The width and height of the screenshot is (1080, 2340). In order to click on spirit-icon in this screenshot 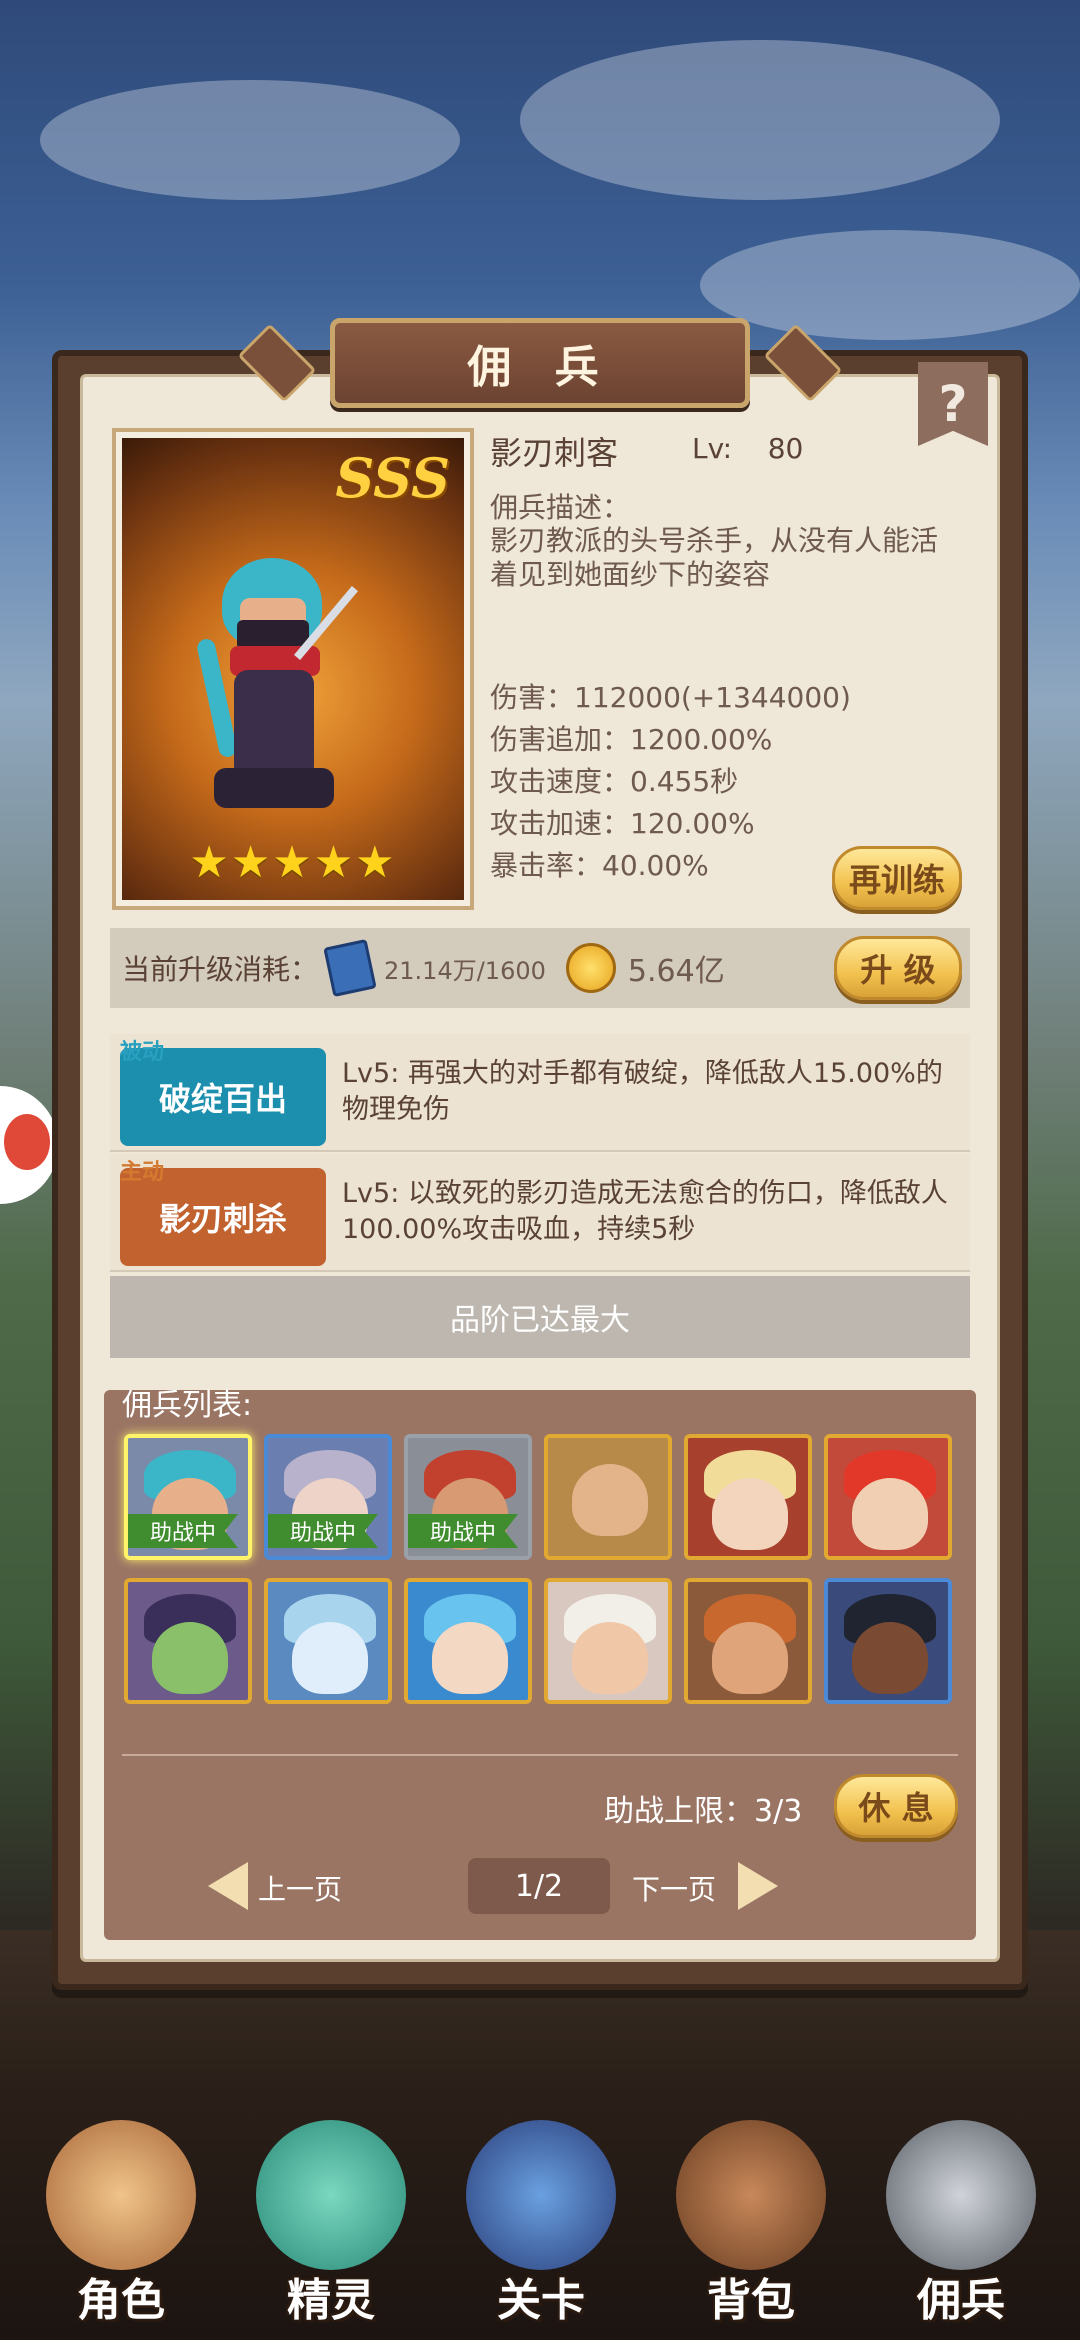, I will do `click(331, 2195)`.